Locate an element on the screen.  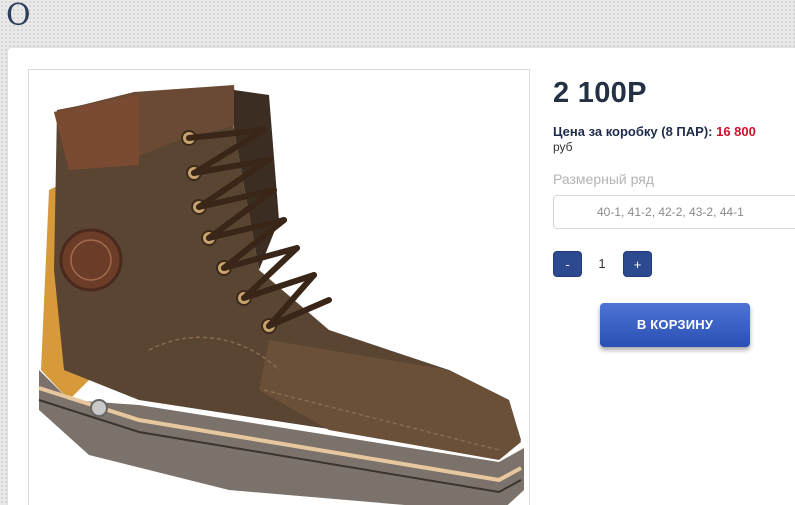
product-price: 2 100Р is located at coordinates (600, 93).